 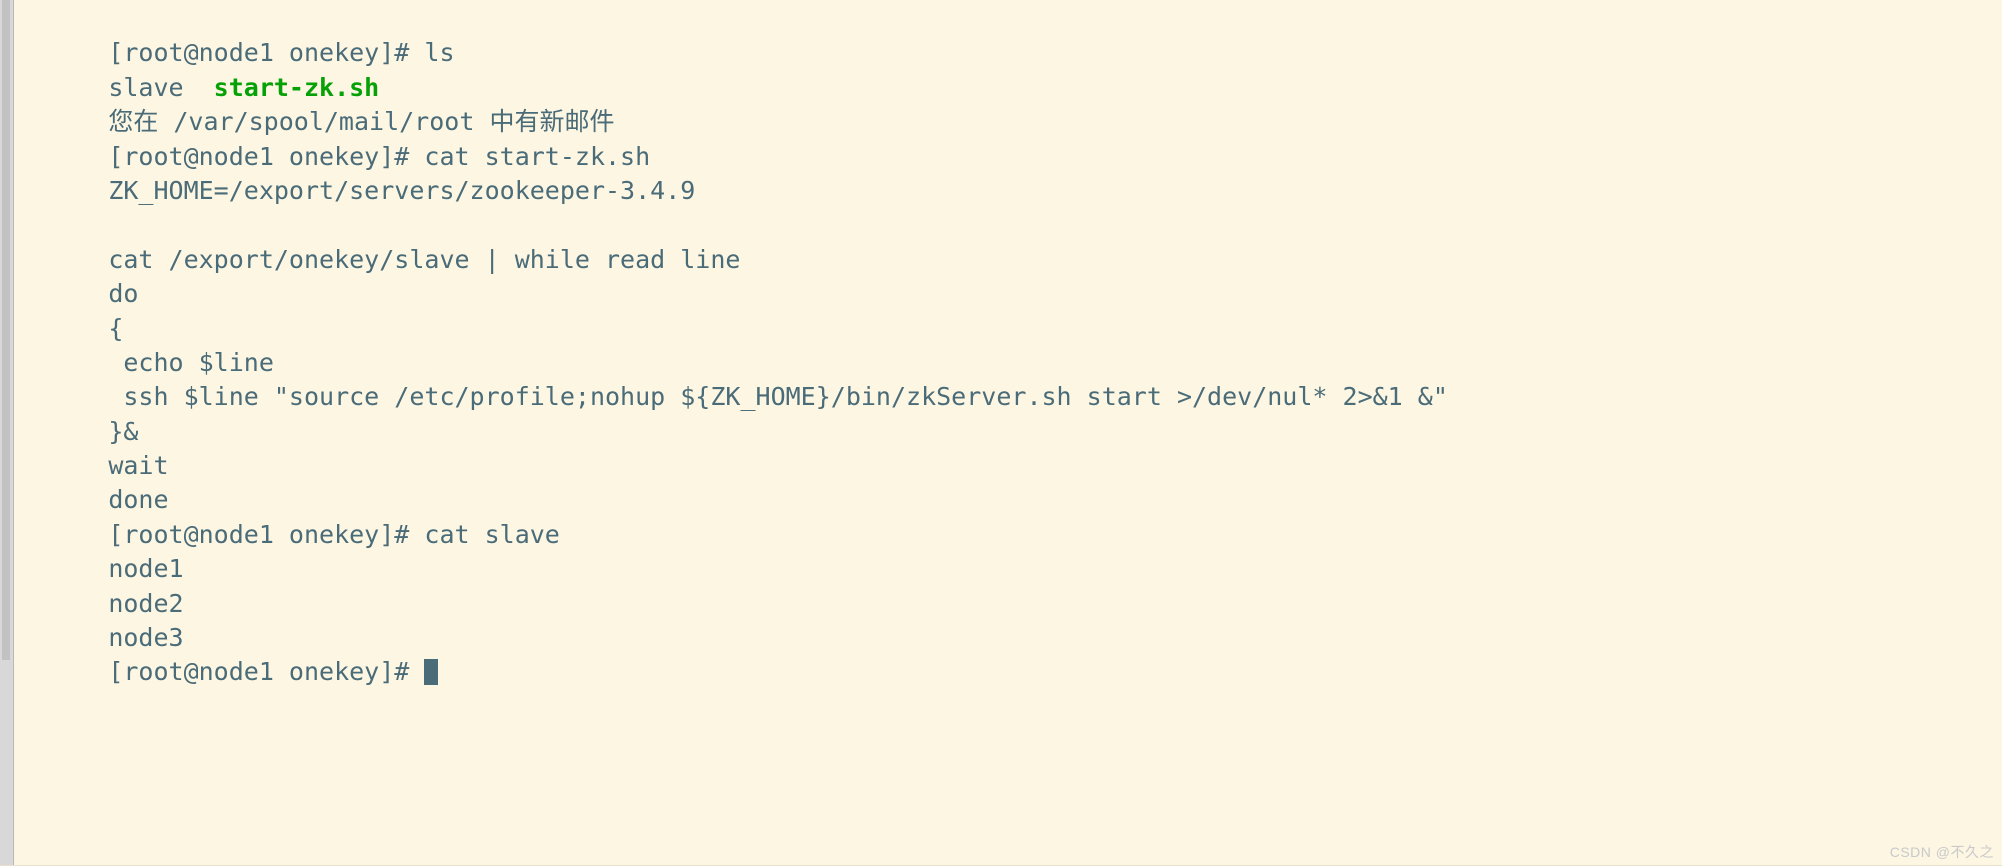 I want to click on terminal-line-text: 您在 /var/spool/mail/root 中有新邮件, so click(x=361, y=122).